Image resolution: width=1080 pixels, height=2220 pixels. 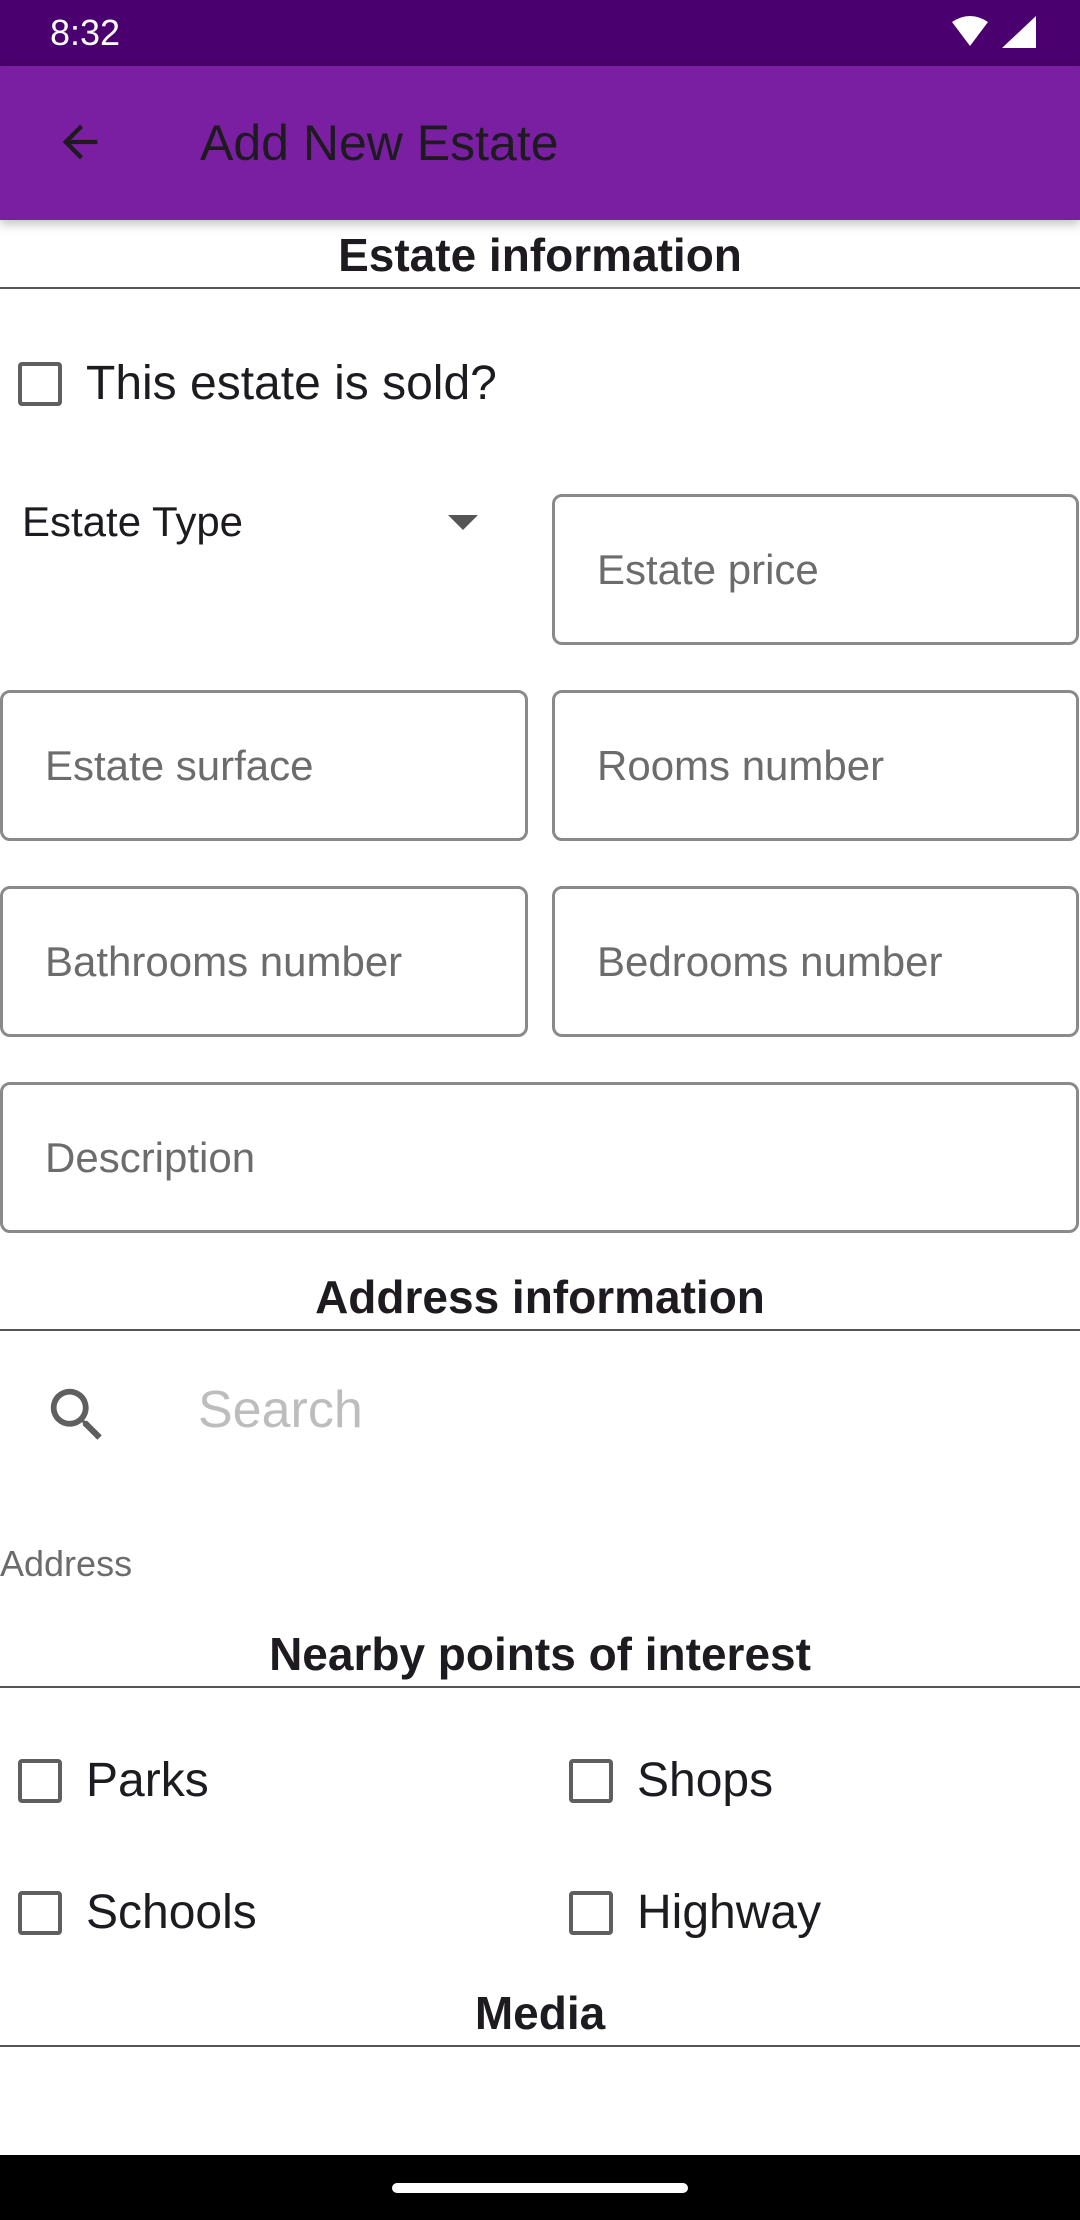 I want to click on poi-schools-label: Schools, so click(x=171, y=1912).